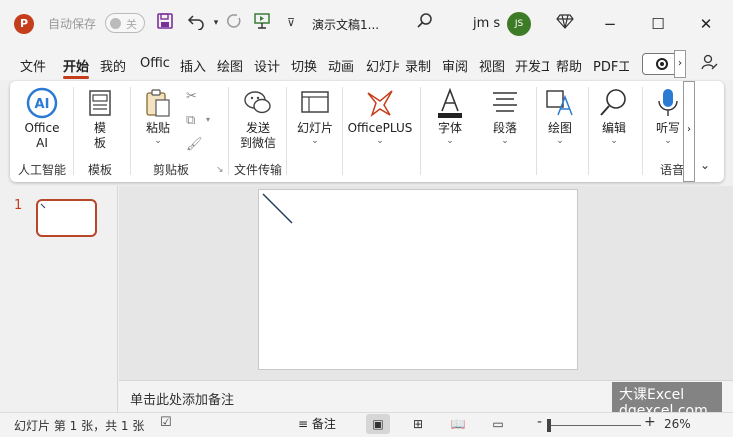 The height and width of the screenshot is (437, 733). What do you see at coordinates (559, 103) in the screenshot?
I see `drawing-icon` at bounding box center [559, 103].